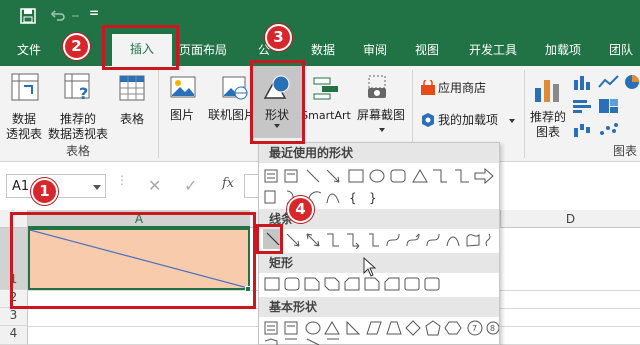 This screenshot has width=640, height=345. What do you see at coordinates (427, 49) in the screenshot?
I see `tab-view: 视图` at bounding box center [427, 49].